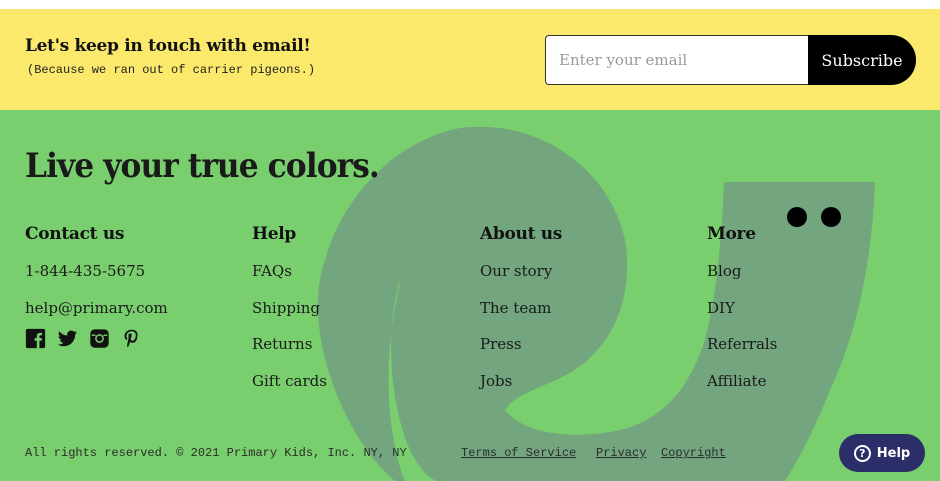  What do you see at coordinates (862, 60) in the screenshot?
I see `subscribe-button: Subscribe` at bounding box center [862, 60].